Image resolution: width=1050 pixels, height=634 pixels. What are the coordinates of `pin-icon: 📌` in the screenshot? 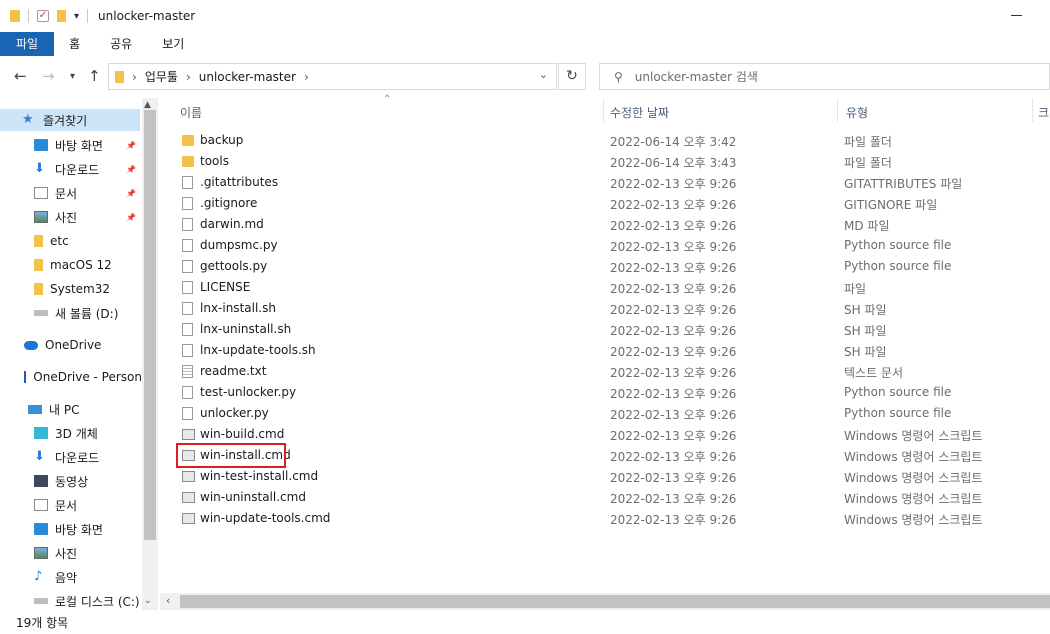 It's located at (131, 217).